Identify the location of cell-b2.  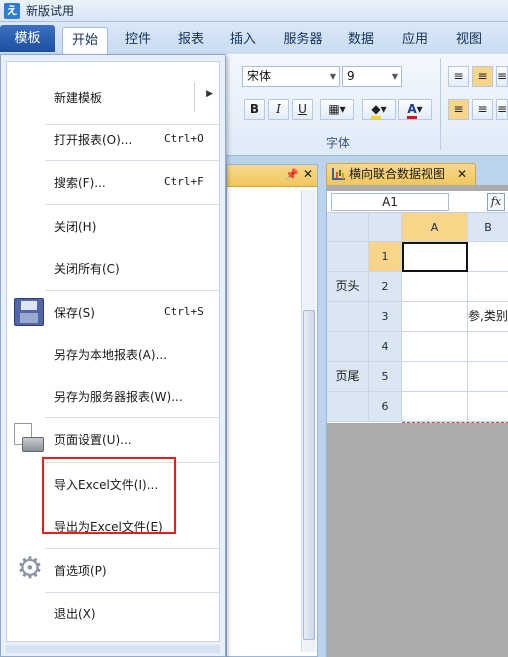
(488, 287).